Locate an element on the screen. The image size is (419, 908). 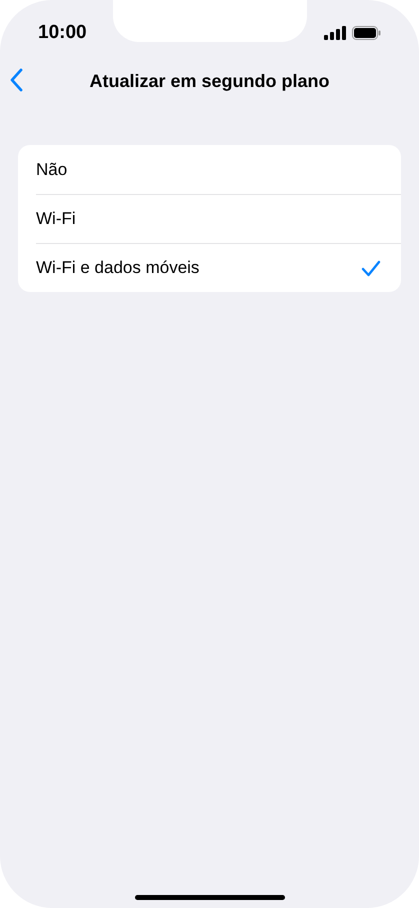
option-label: Wi-Fi e dados móveis is located at coordinates (118, 268).